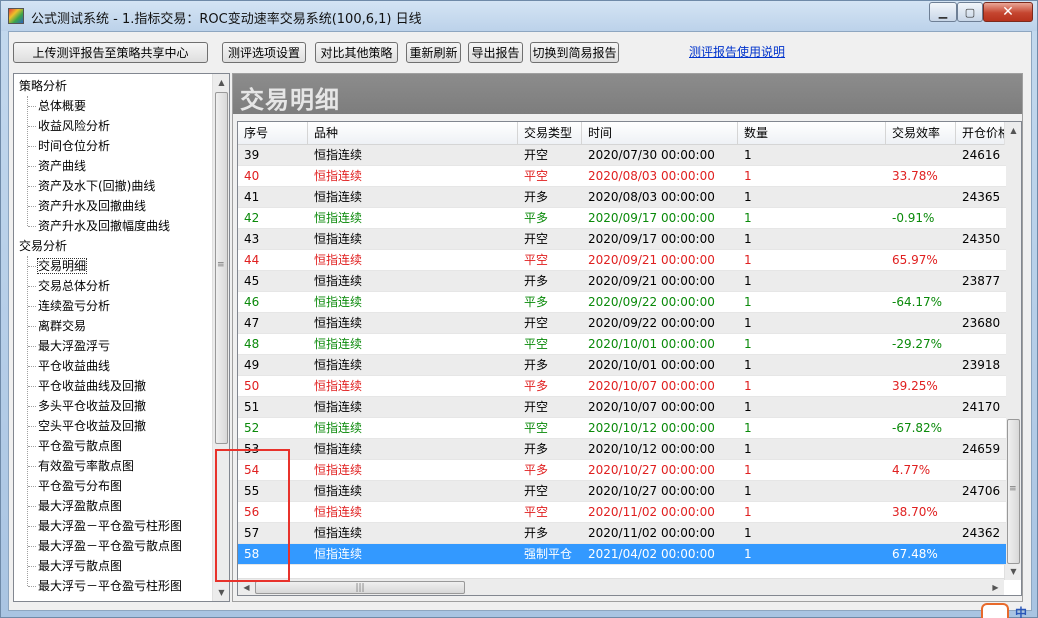  I want to click on table-hscroll-thumb: |||, so click(360, 587).